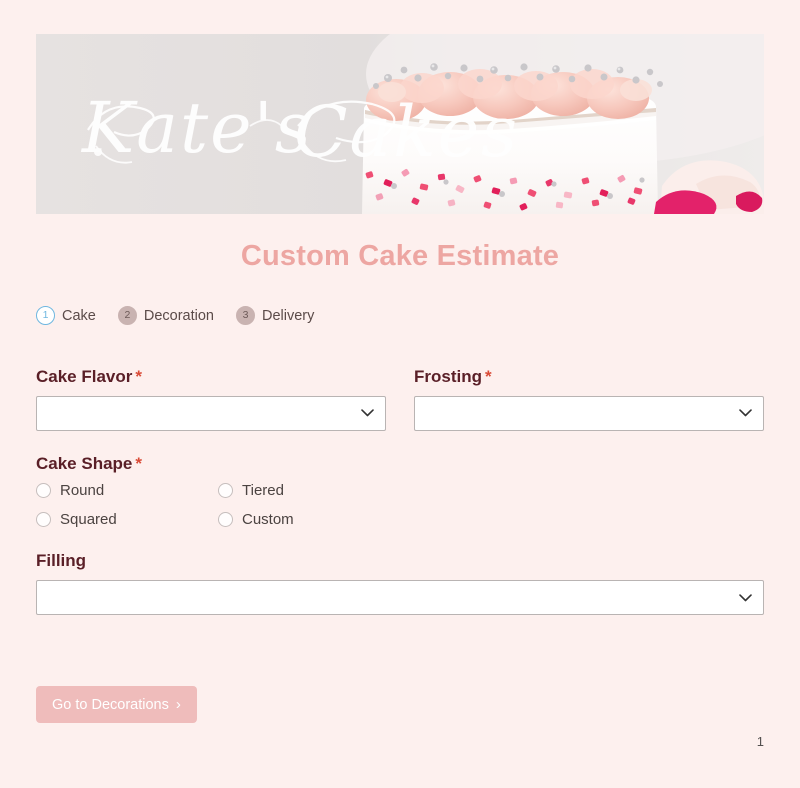 The height and width of the screenshot is (788, 800). What do you see at coordinates (288, 315) in the screenshot?
I see `step-label-delivery: Delivery` at bounding box center [288, 315].